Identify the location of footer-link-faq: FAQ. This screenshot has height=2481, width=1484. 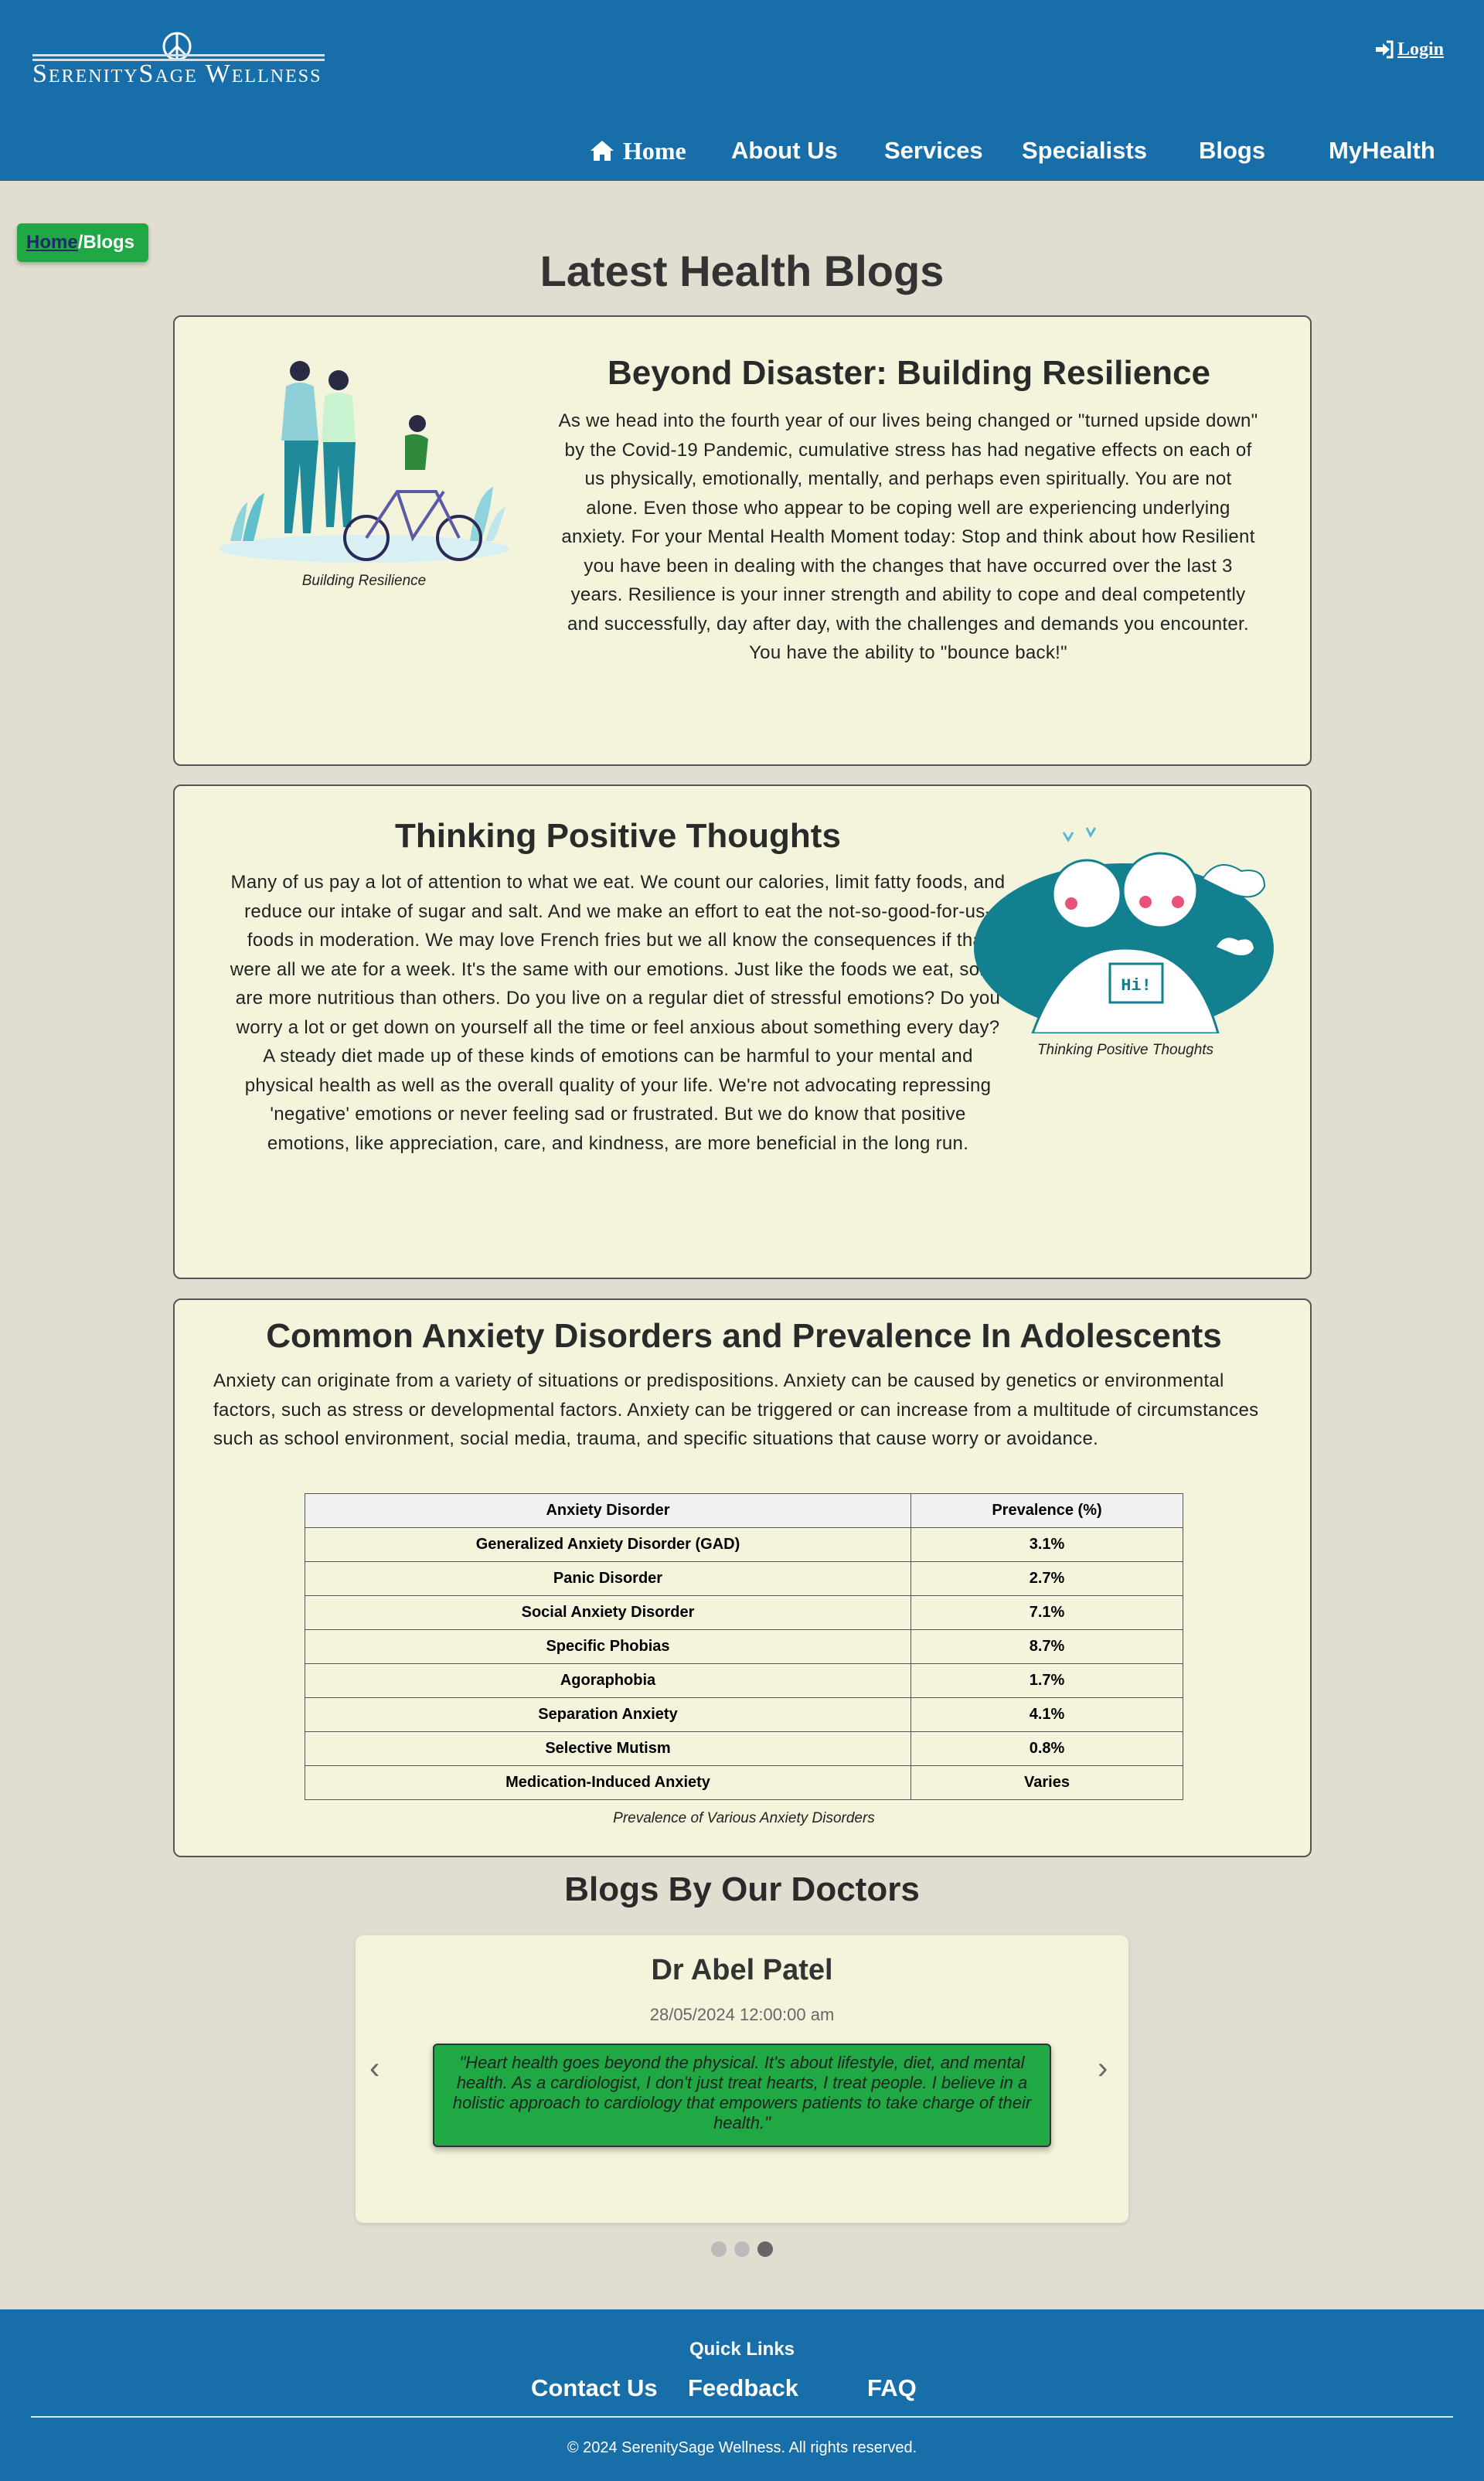
(892, 2388).